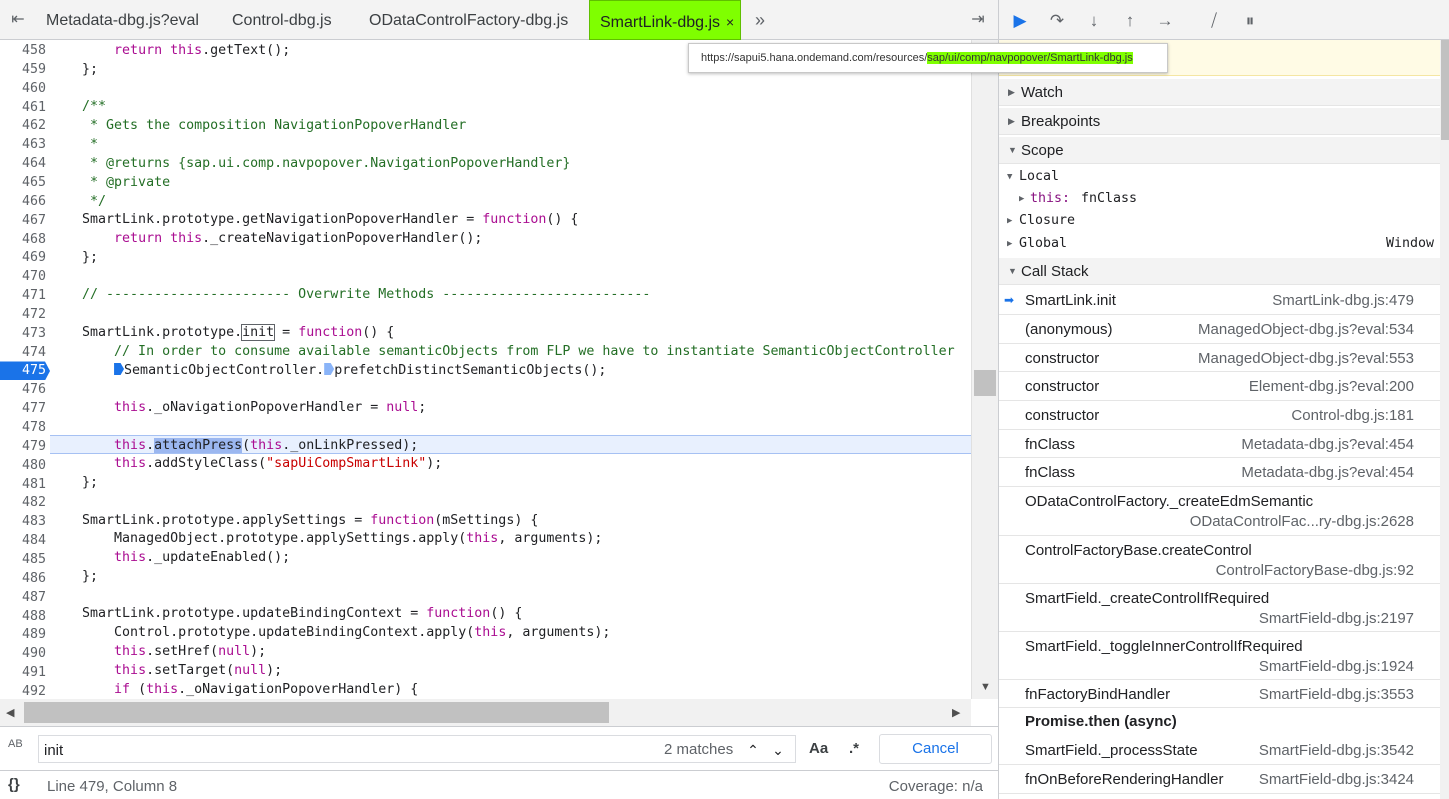  What do you see at coordinates (23, 465) in the screenshot?
I see `line-number: 480` at bounding box center [23, 465].